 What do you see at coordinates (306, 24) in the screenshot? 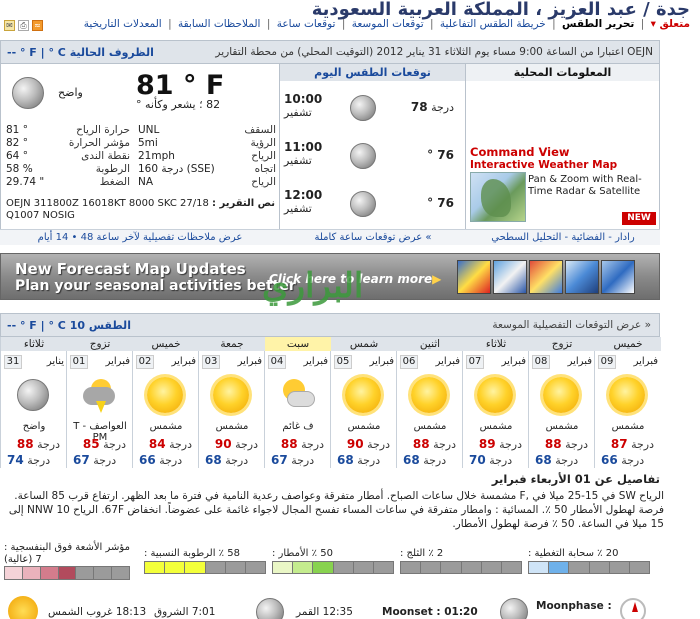
I see `nav-hourly: توقعات ساعة` at bounding box center [306, 24].